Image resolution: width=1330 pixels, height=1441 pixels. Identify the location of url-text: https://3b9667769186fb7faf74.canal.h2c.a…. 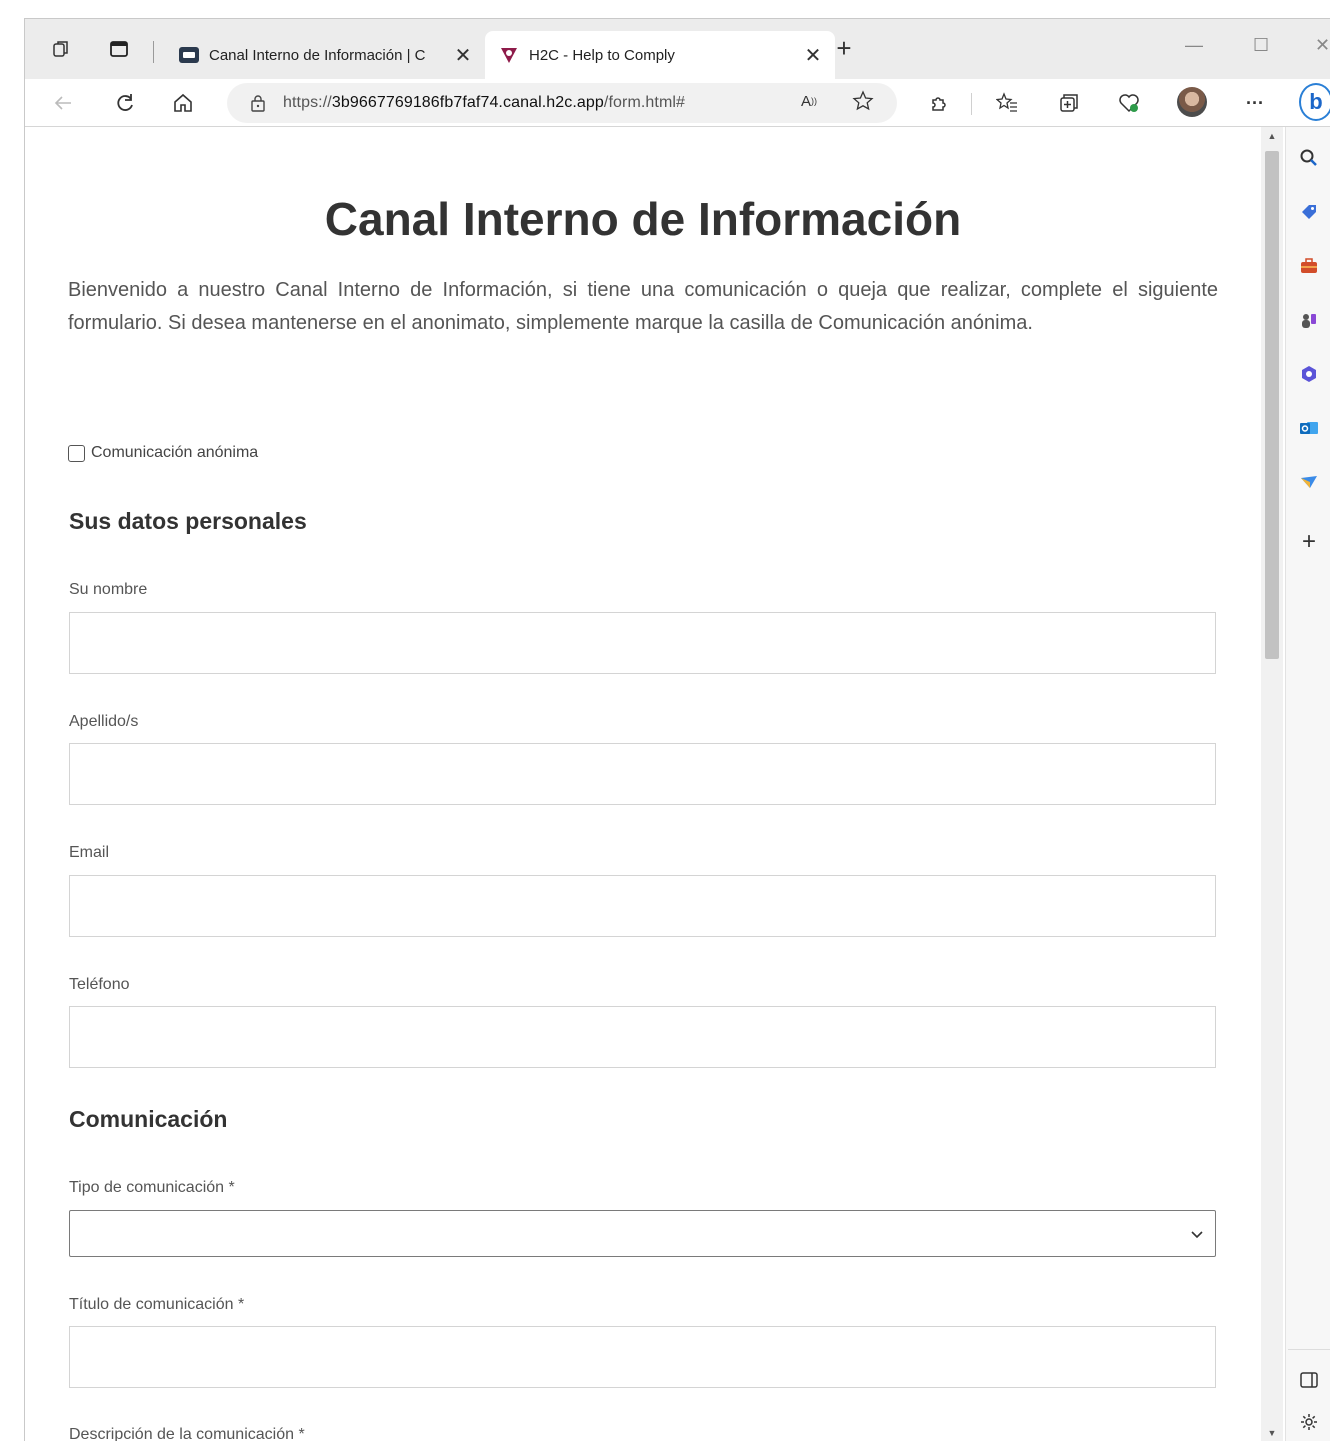
(484, 102).